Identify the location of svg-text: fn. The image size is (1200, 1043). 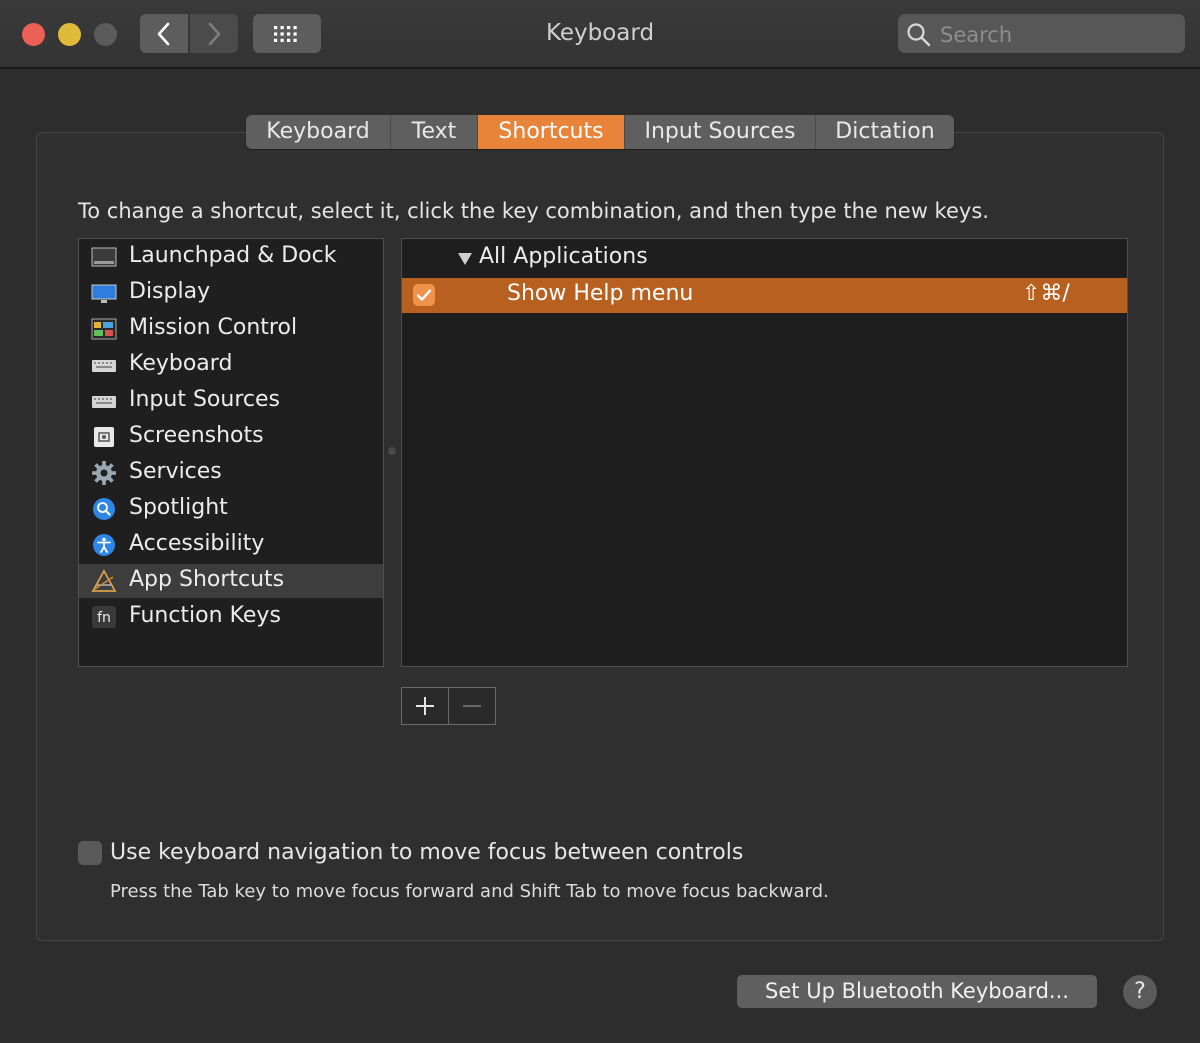
(104, 618).